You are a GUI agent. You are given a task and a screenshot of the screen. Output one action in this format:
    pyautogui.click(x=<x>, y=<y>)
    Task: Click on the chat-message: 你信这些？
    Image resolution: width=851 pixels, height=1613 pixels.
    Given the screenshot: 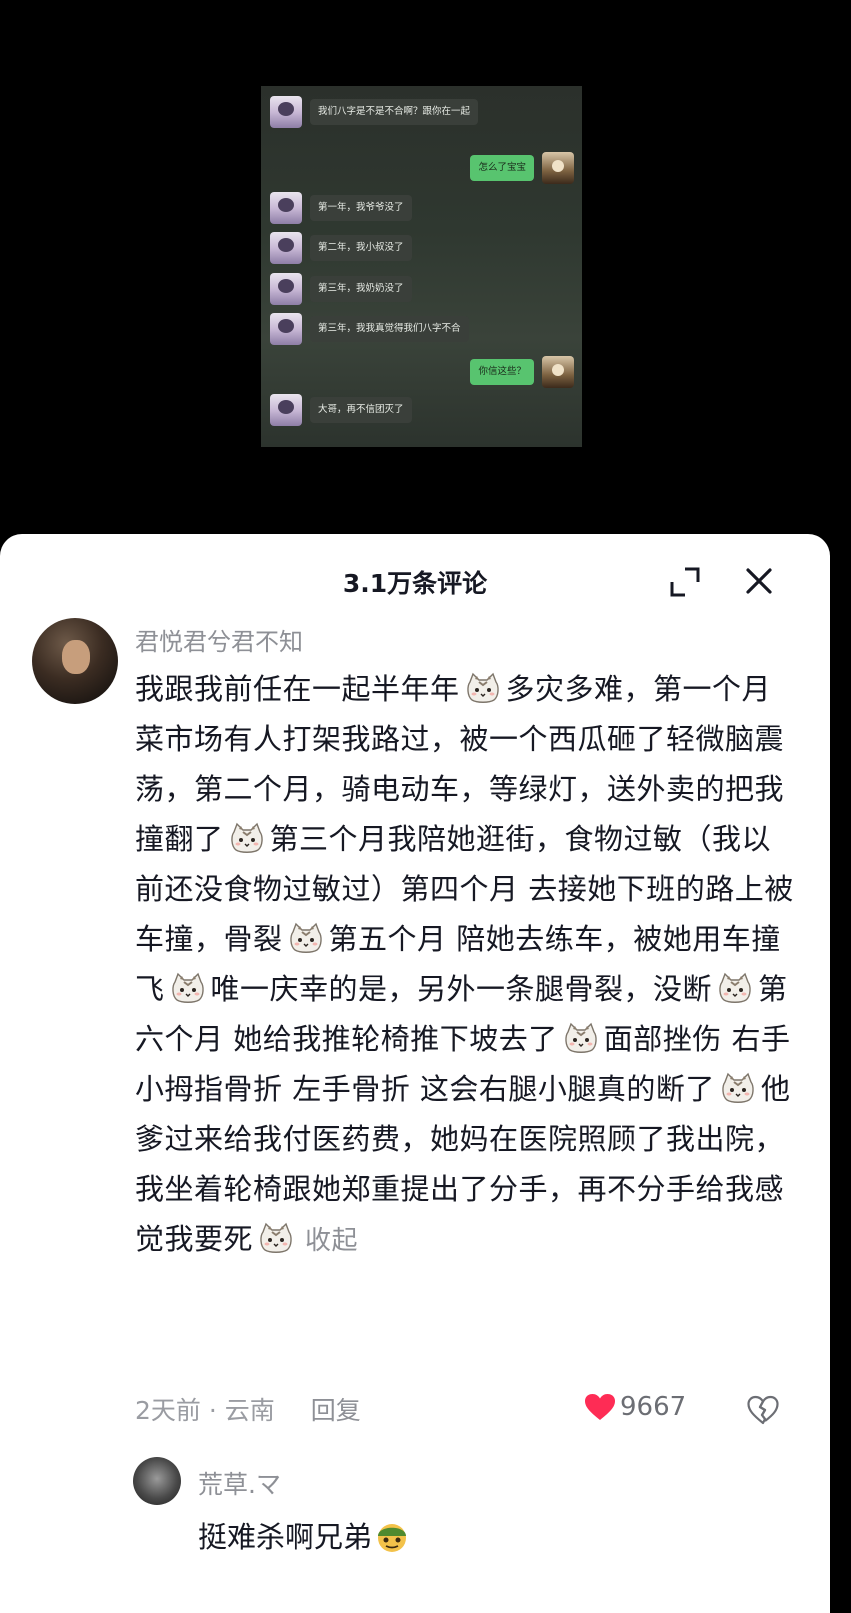 What is the action you would take?
    pyautogui.click(x=522, y=372)
    